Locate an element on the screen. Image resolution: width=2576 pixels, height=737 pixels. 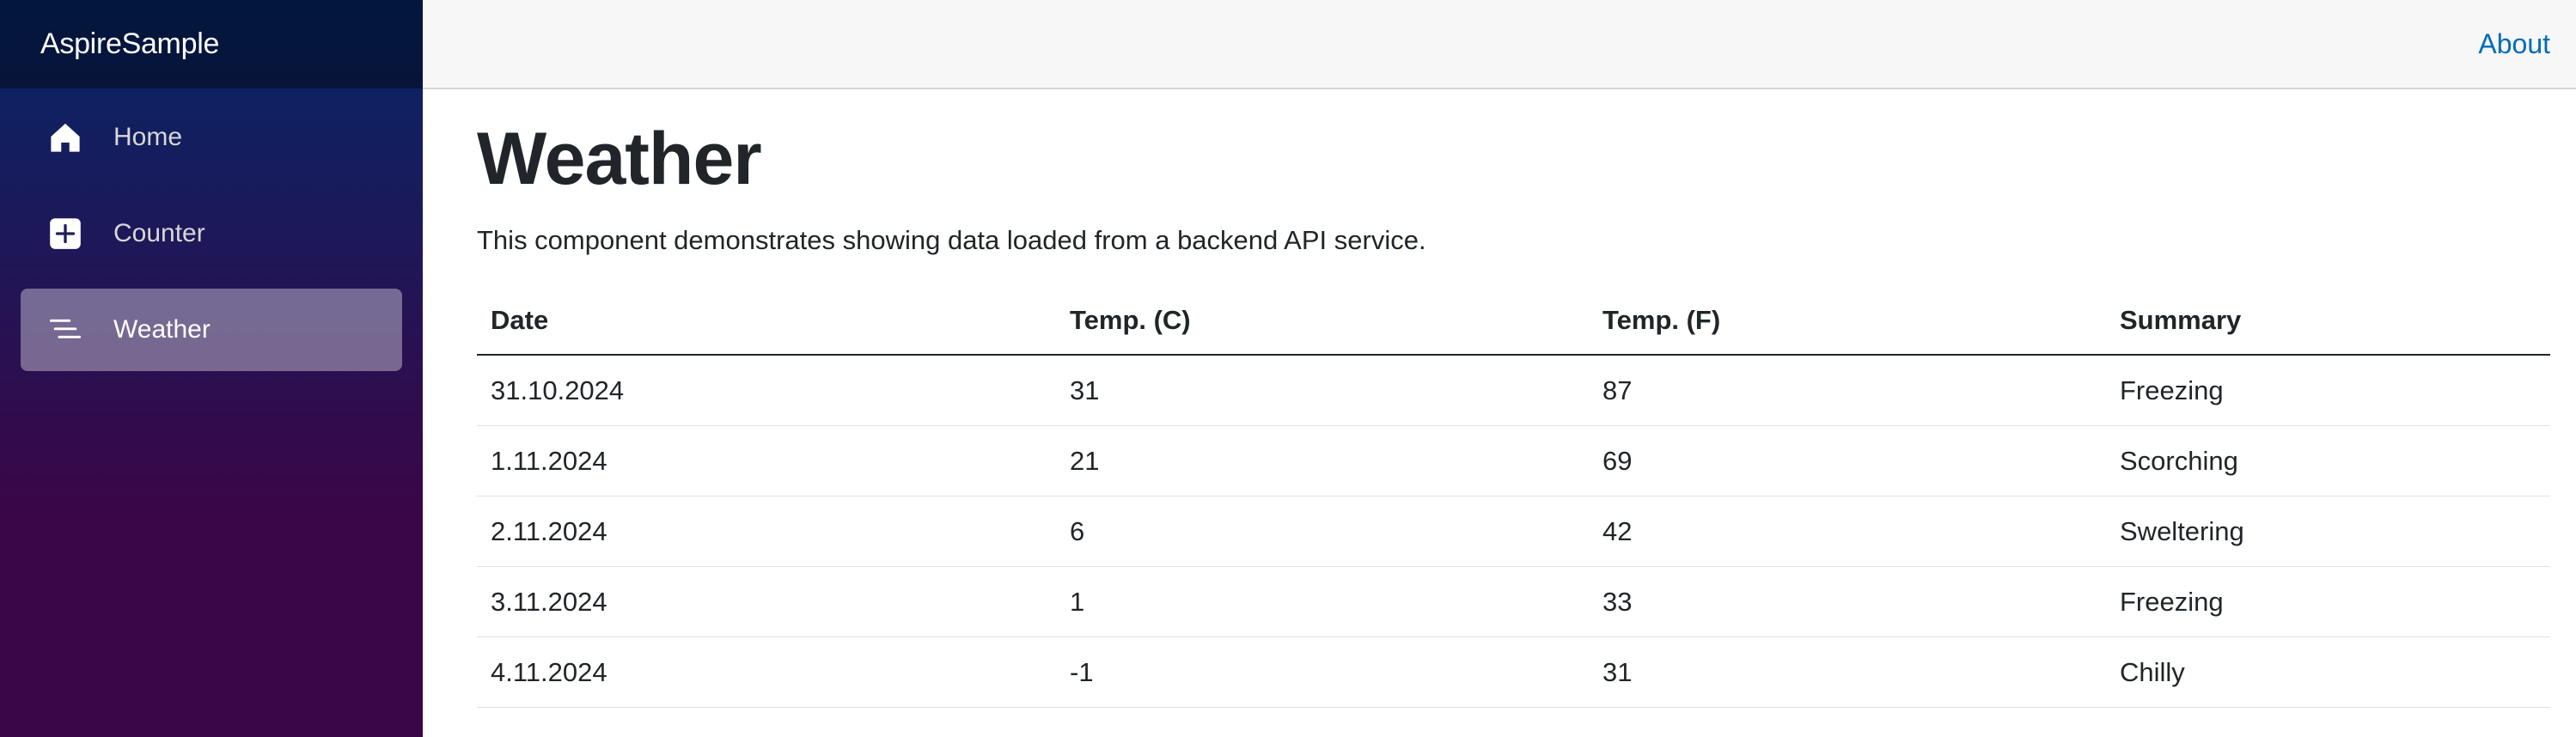
sidebar-item-home: Home is located at coordinates (211, 137).